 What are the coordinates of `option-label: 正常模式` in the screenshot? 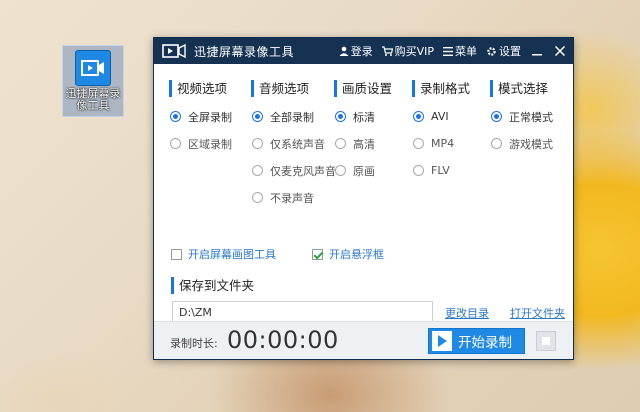 It's located at (531, 117).